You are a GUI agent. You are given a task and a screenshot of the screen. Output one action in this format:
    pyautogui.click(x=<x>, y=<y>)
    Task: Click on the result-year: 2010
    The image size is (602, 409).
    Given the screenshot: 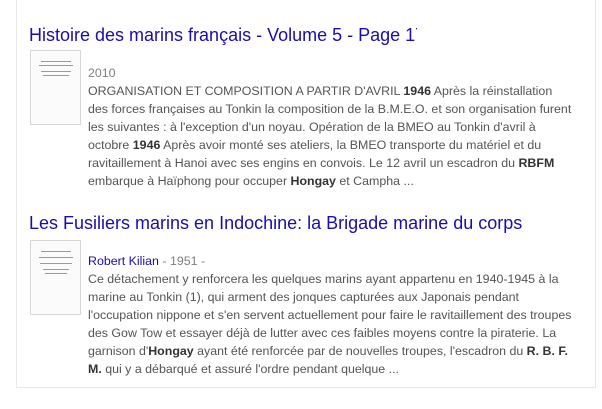 What is the action you would take?
    pyautogui.click(x=102, y=73)
    